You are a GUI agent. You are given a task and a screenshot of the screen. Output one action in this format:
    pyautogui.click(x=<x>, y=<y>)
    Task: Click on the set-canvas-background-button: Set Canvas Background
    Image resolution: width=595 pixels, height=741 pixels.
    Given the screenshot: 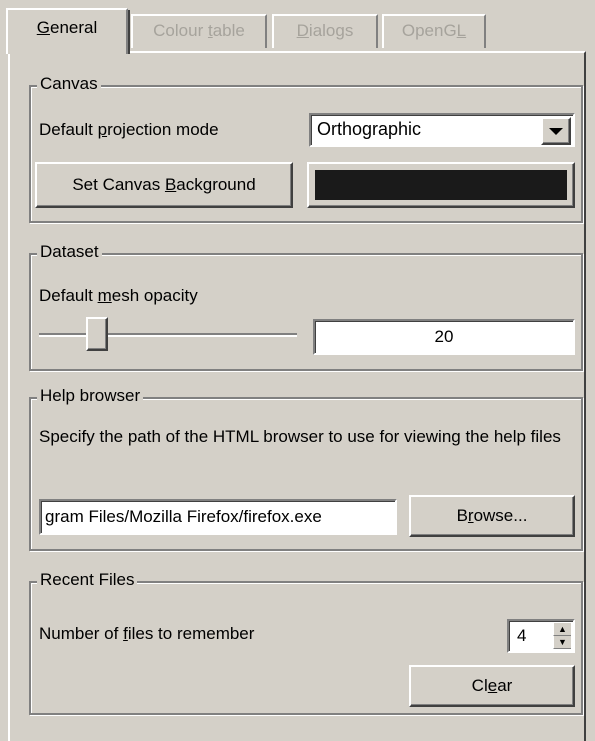 What is the action you would take?
    pyautogui.click(x=164, y=185)
    